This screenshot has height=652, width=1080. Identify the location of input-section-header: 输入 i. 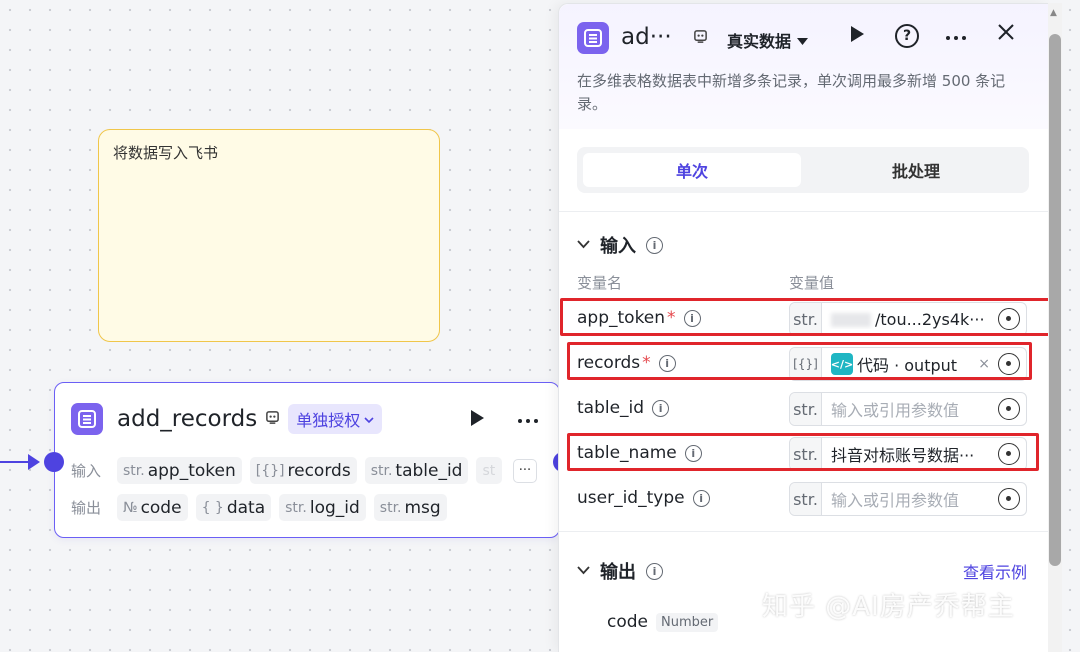
(620, 245).